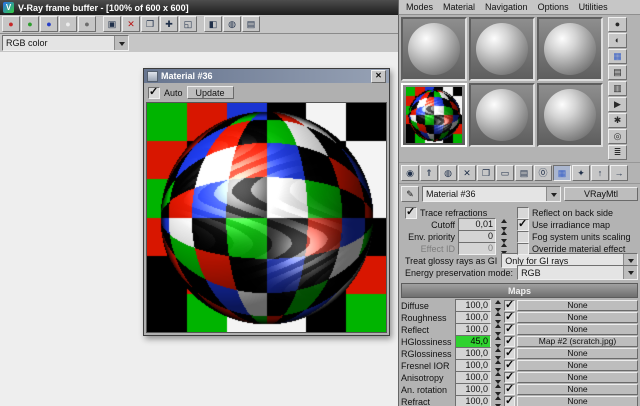  I want to click on map-row: RGlossiness 100,0 None, so click(519, 353).